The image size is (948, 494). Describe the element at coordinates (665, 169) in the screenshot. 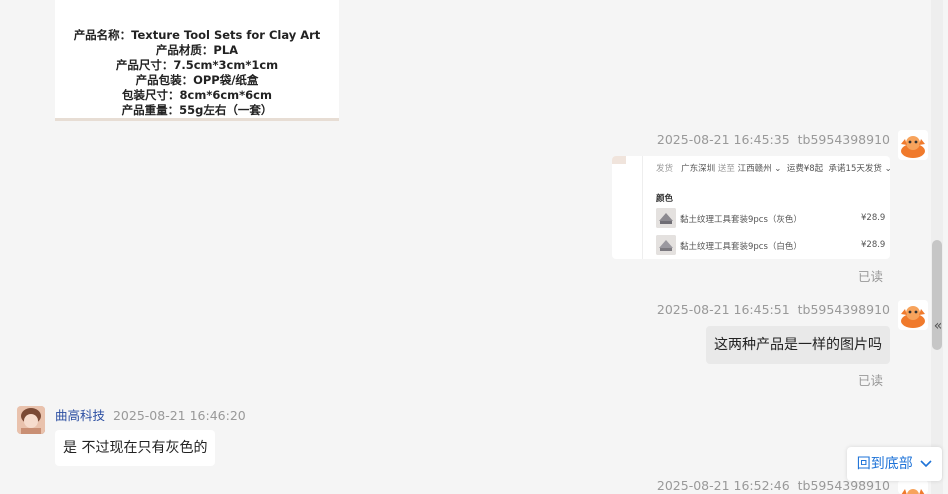

I see `ship-label: 发货` at that location.